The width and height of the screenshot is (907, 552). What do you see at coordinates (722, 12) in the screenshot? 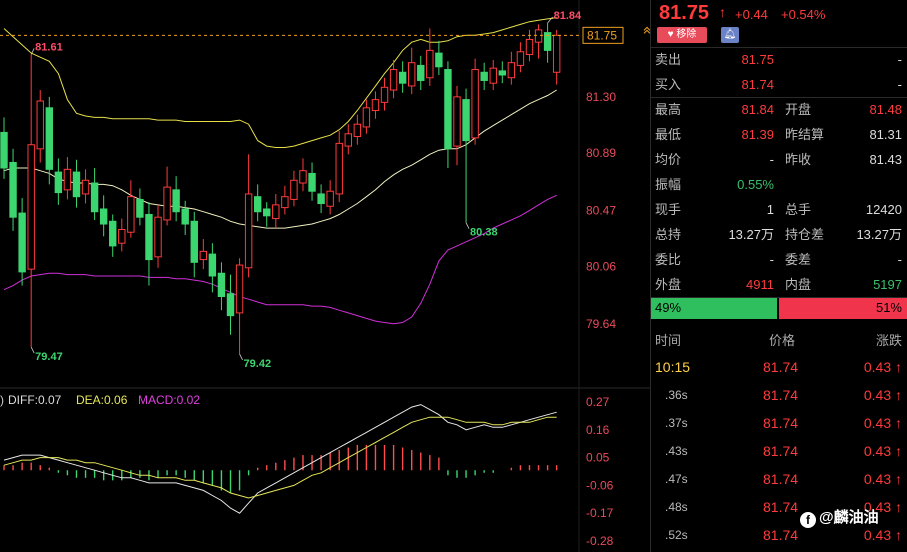
I see `up-arrow-icon: ↑` at bounding box center [722, 12].